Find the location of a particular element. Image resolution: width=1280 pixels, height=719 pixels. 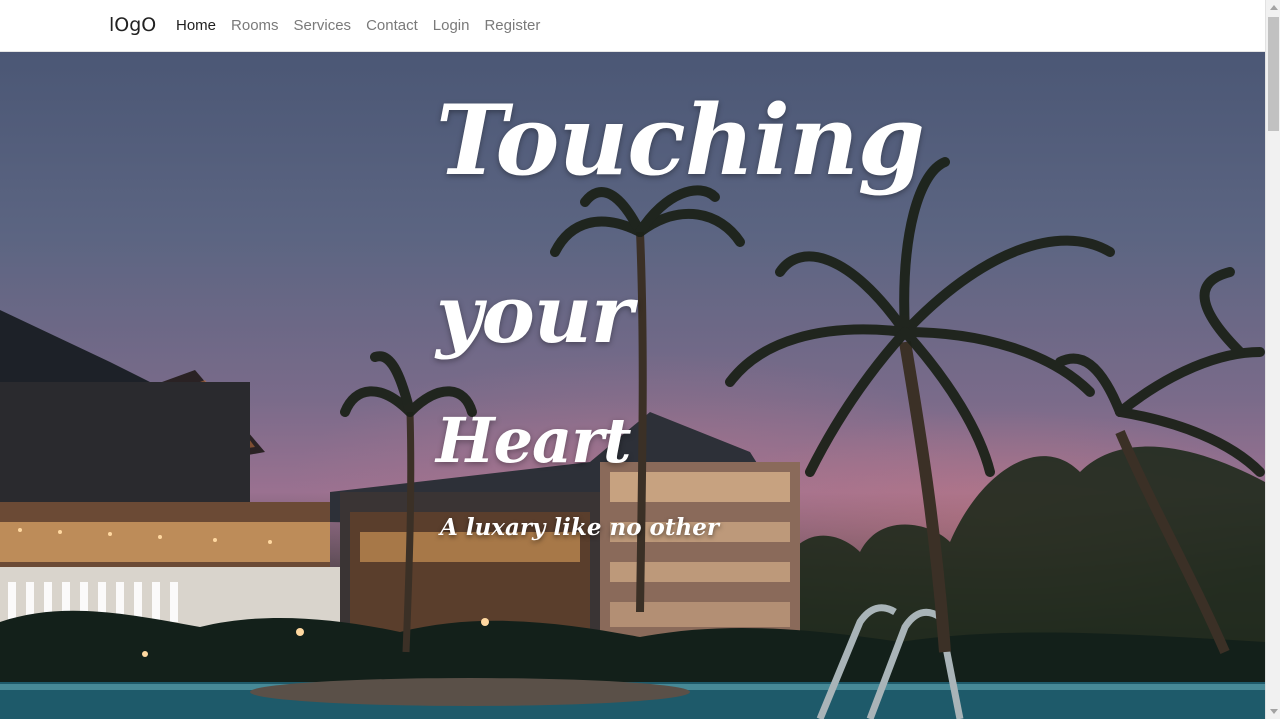

scroll-up-arrow-icon is located at coordinates (1274, 7).